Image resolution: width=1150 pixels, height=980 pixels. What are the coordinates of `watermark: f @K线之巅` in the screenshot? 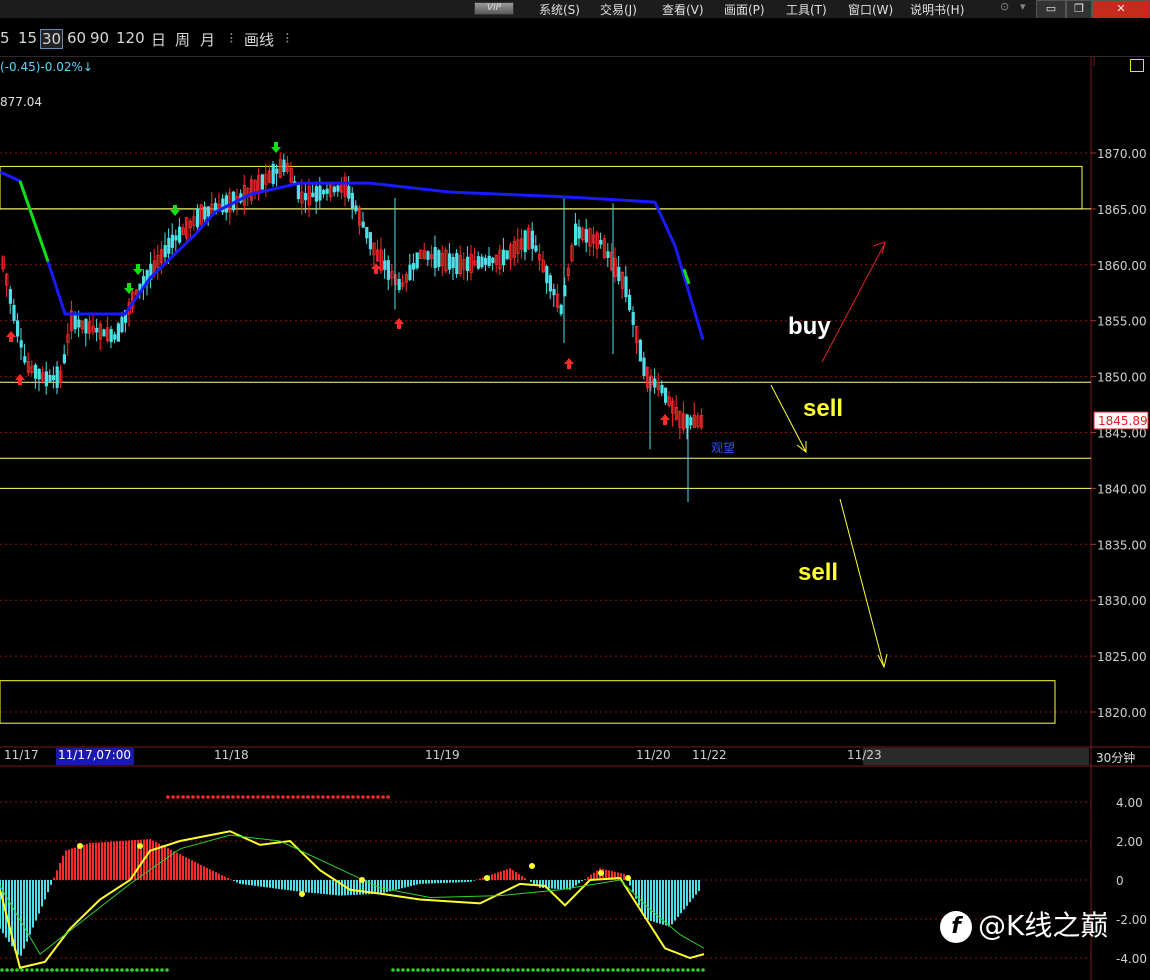 It's located at (1024, 924).